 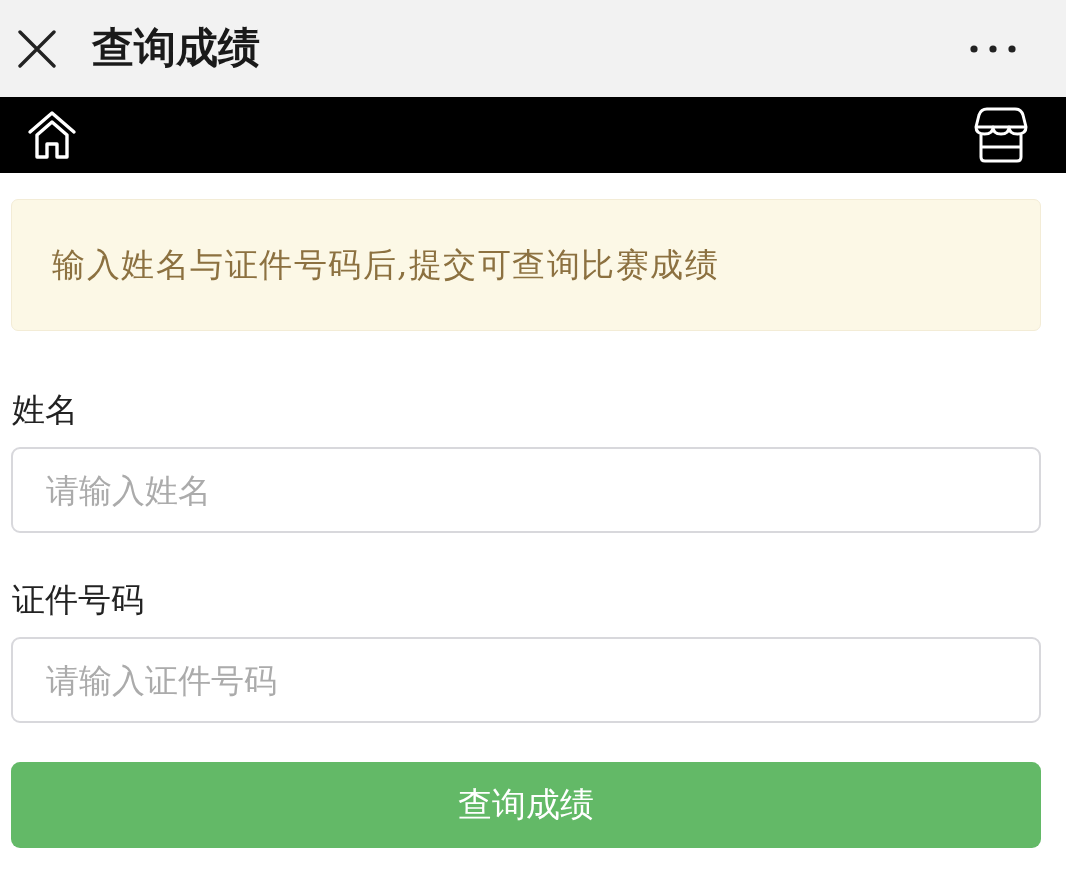 I want to click on field-label: 姓名, so click(x=44, y=410).